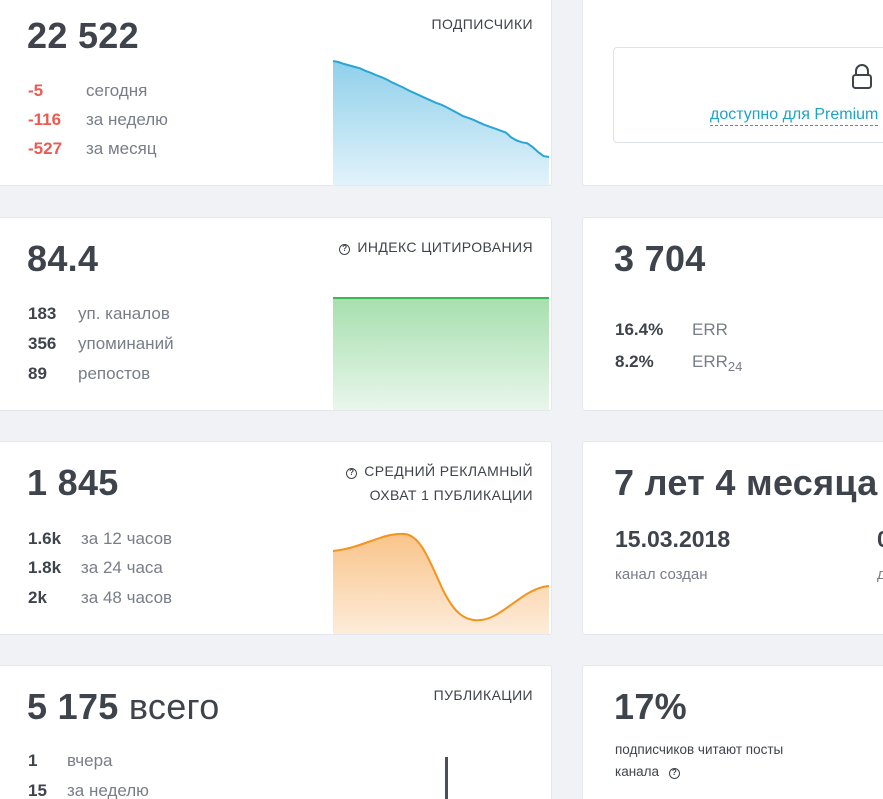 The height and width of the screenshot is (799, 883). What do you see at coordinates (746, 482) in the screenshot?
I see `channel-age-value: 7 лет 4 месяца` at bounding box center [746, 482].